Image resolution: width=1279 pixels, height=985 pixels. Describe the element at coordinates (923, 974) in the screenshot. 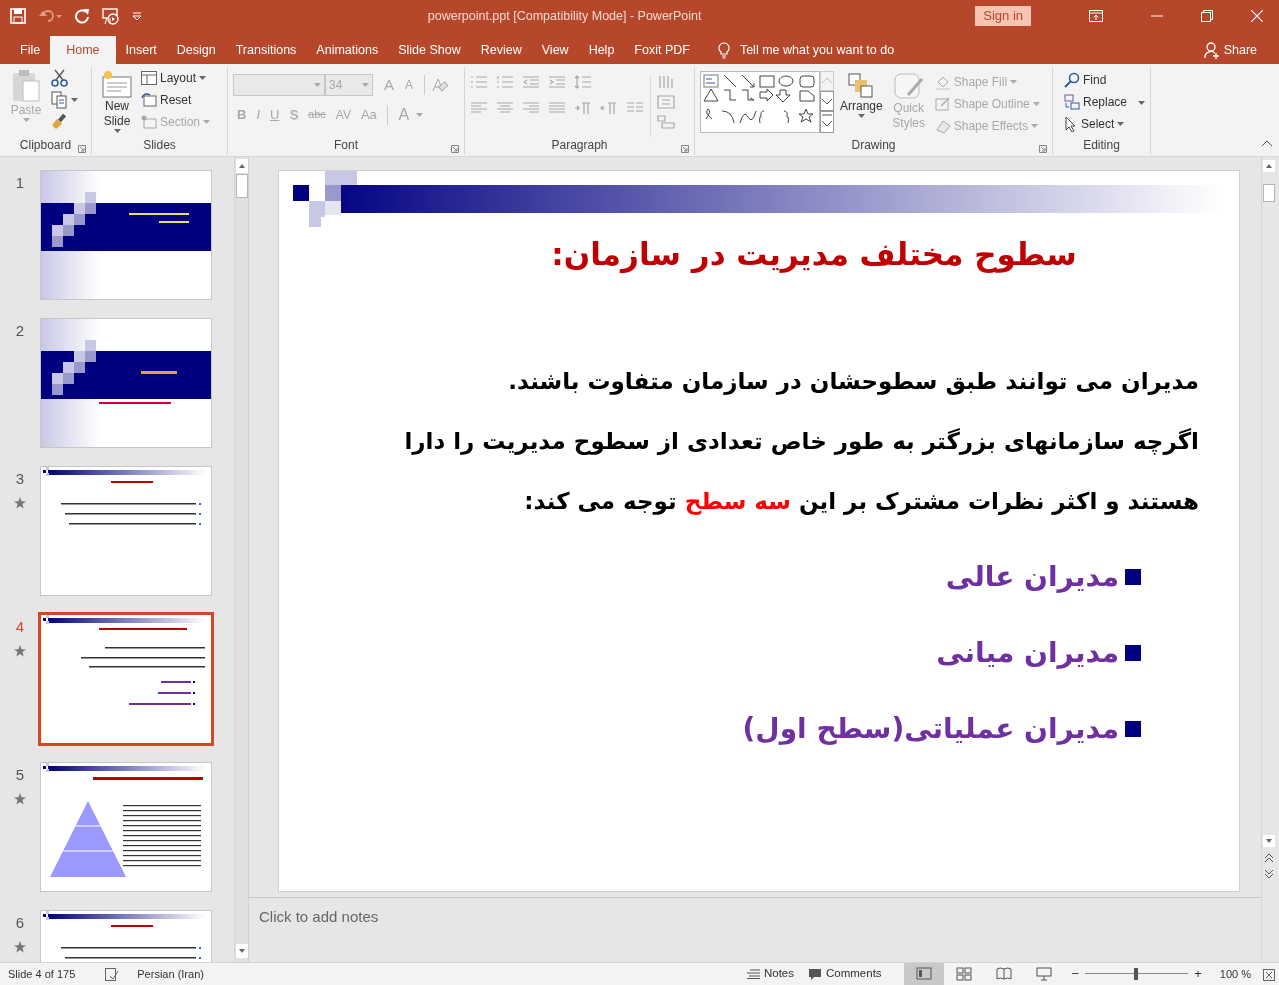

I see `view-button` at that location.